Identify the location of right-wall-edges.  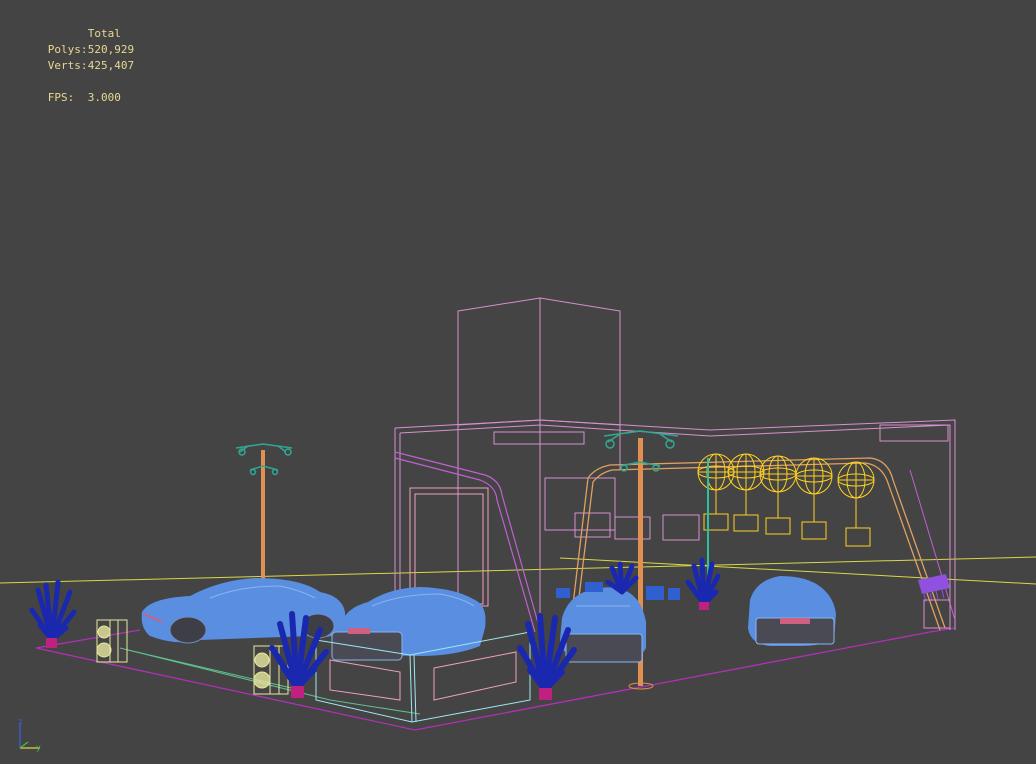
(932, 545).